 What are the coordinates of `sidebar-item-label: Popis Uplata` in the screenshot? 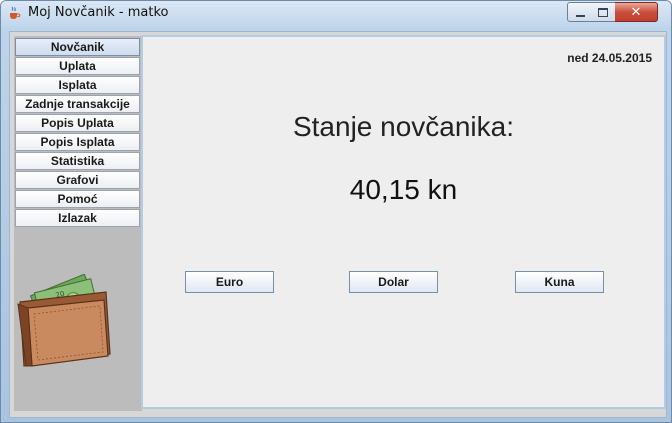 It's located at (77, 123).